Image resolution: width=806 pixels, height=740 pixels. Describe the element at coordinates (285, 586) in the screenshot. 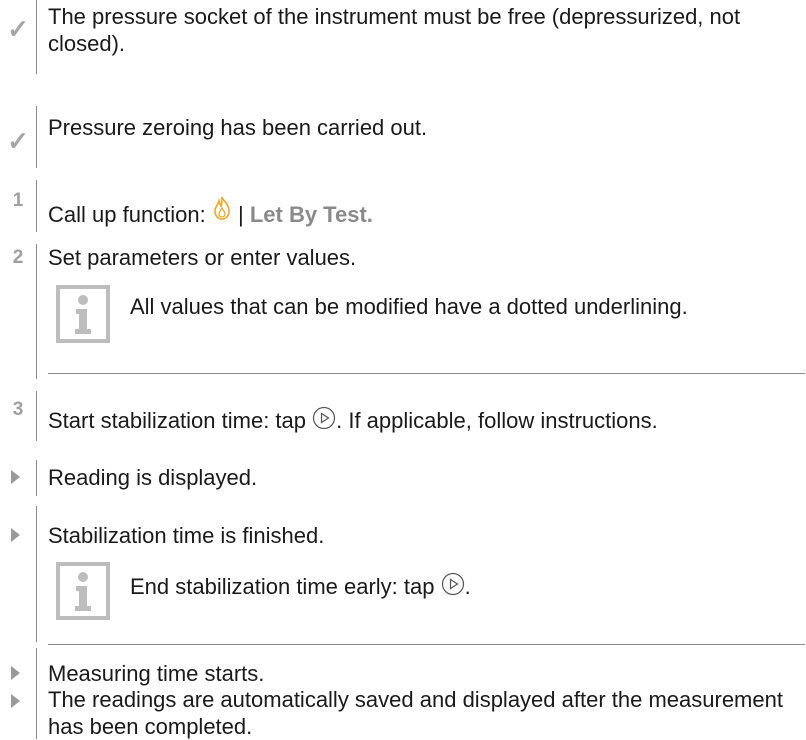

I see `note-text-before: End stabilization time early: tap` at that location.